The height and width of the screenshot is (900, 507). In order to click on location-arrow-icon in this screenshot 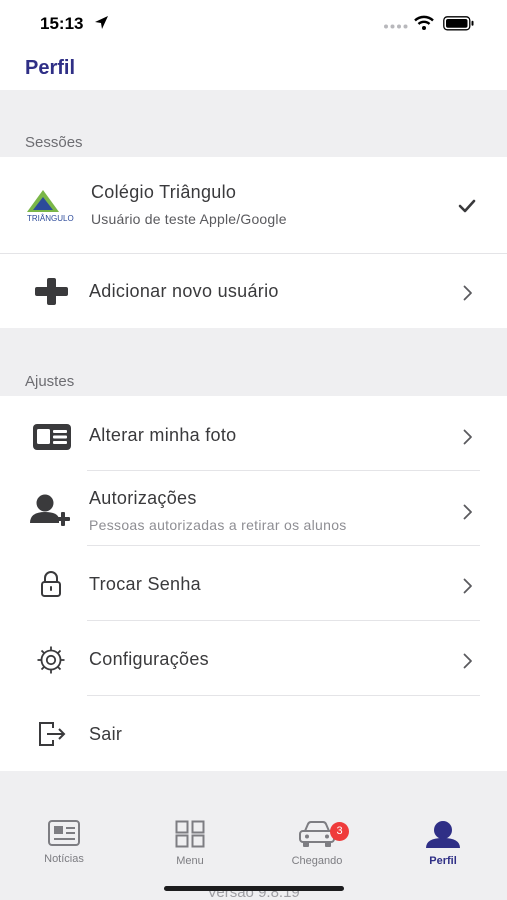, I will do `click(101, 22)`.